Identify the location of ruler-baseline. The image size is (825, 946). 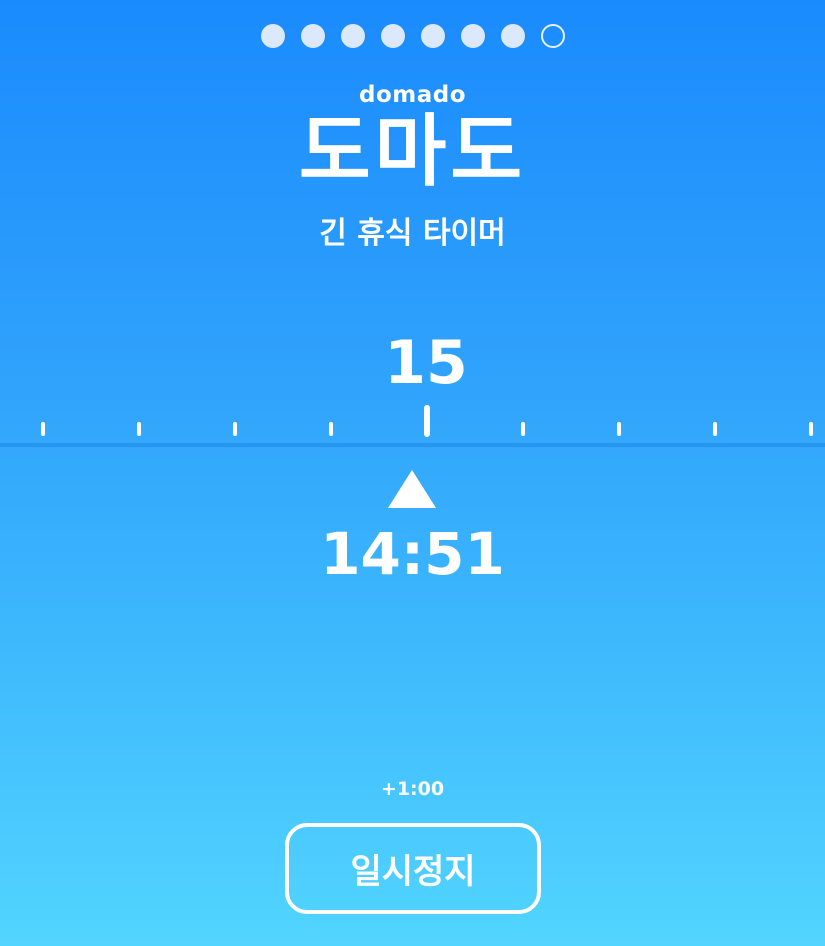
(412, 445).